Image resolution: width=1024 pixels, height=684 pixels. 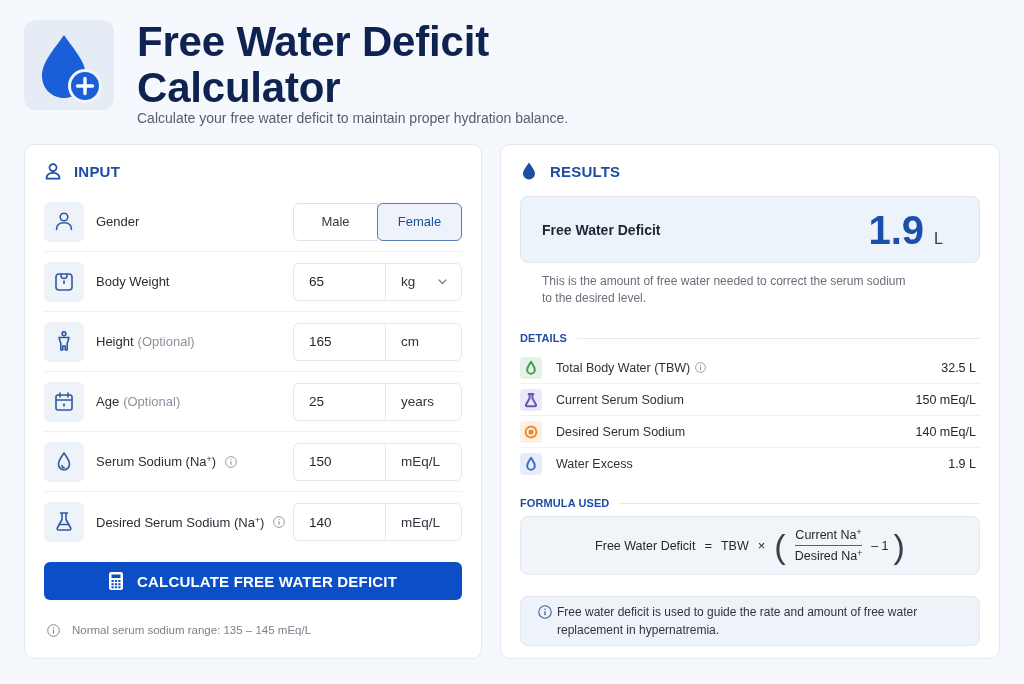 What do you see at coordinates (180, 522) in the screenshot?
I see `field-label: Desired Serum Sodium (Na$^{+}$)` at bounding box center [180, 522].